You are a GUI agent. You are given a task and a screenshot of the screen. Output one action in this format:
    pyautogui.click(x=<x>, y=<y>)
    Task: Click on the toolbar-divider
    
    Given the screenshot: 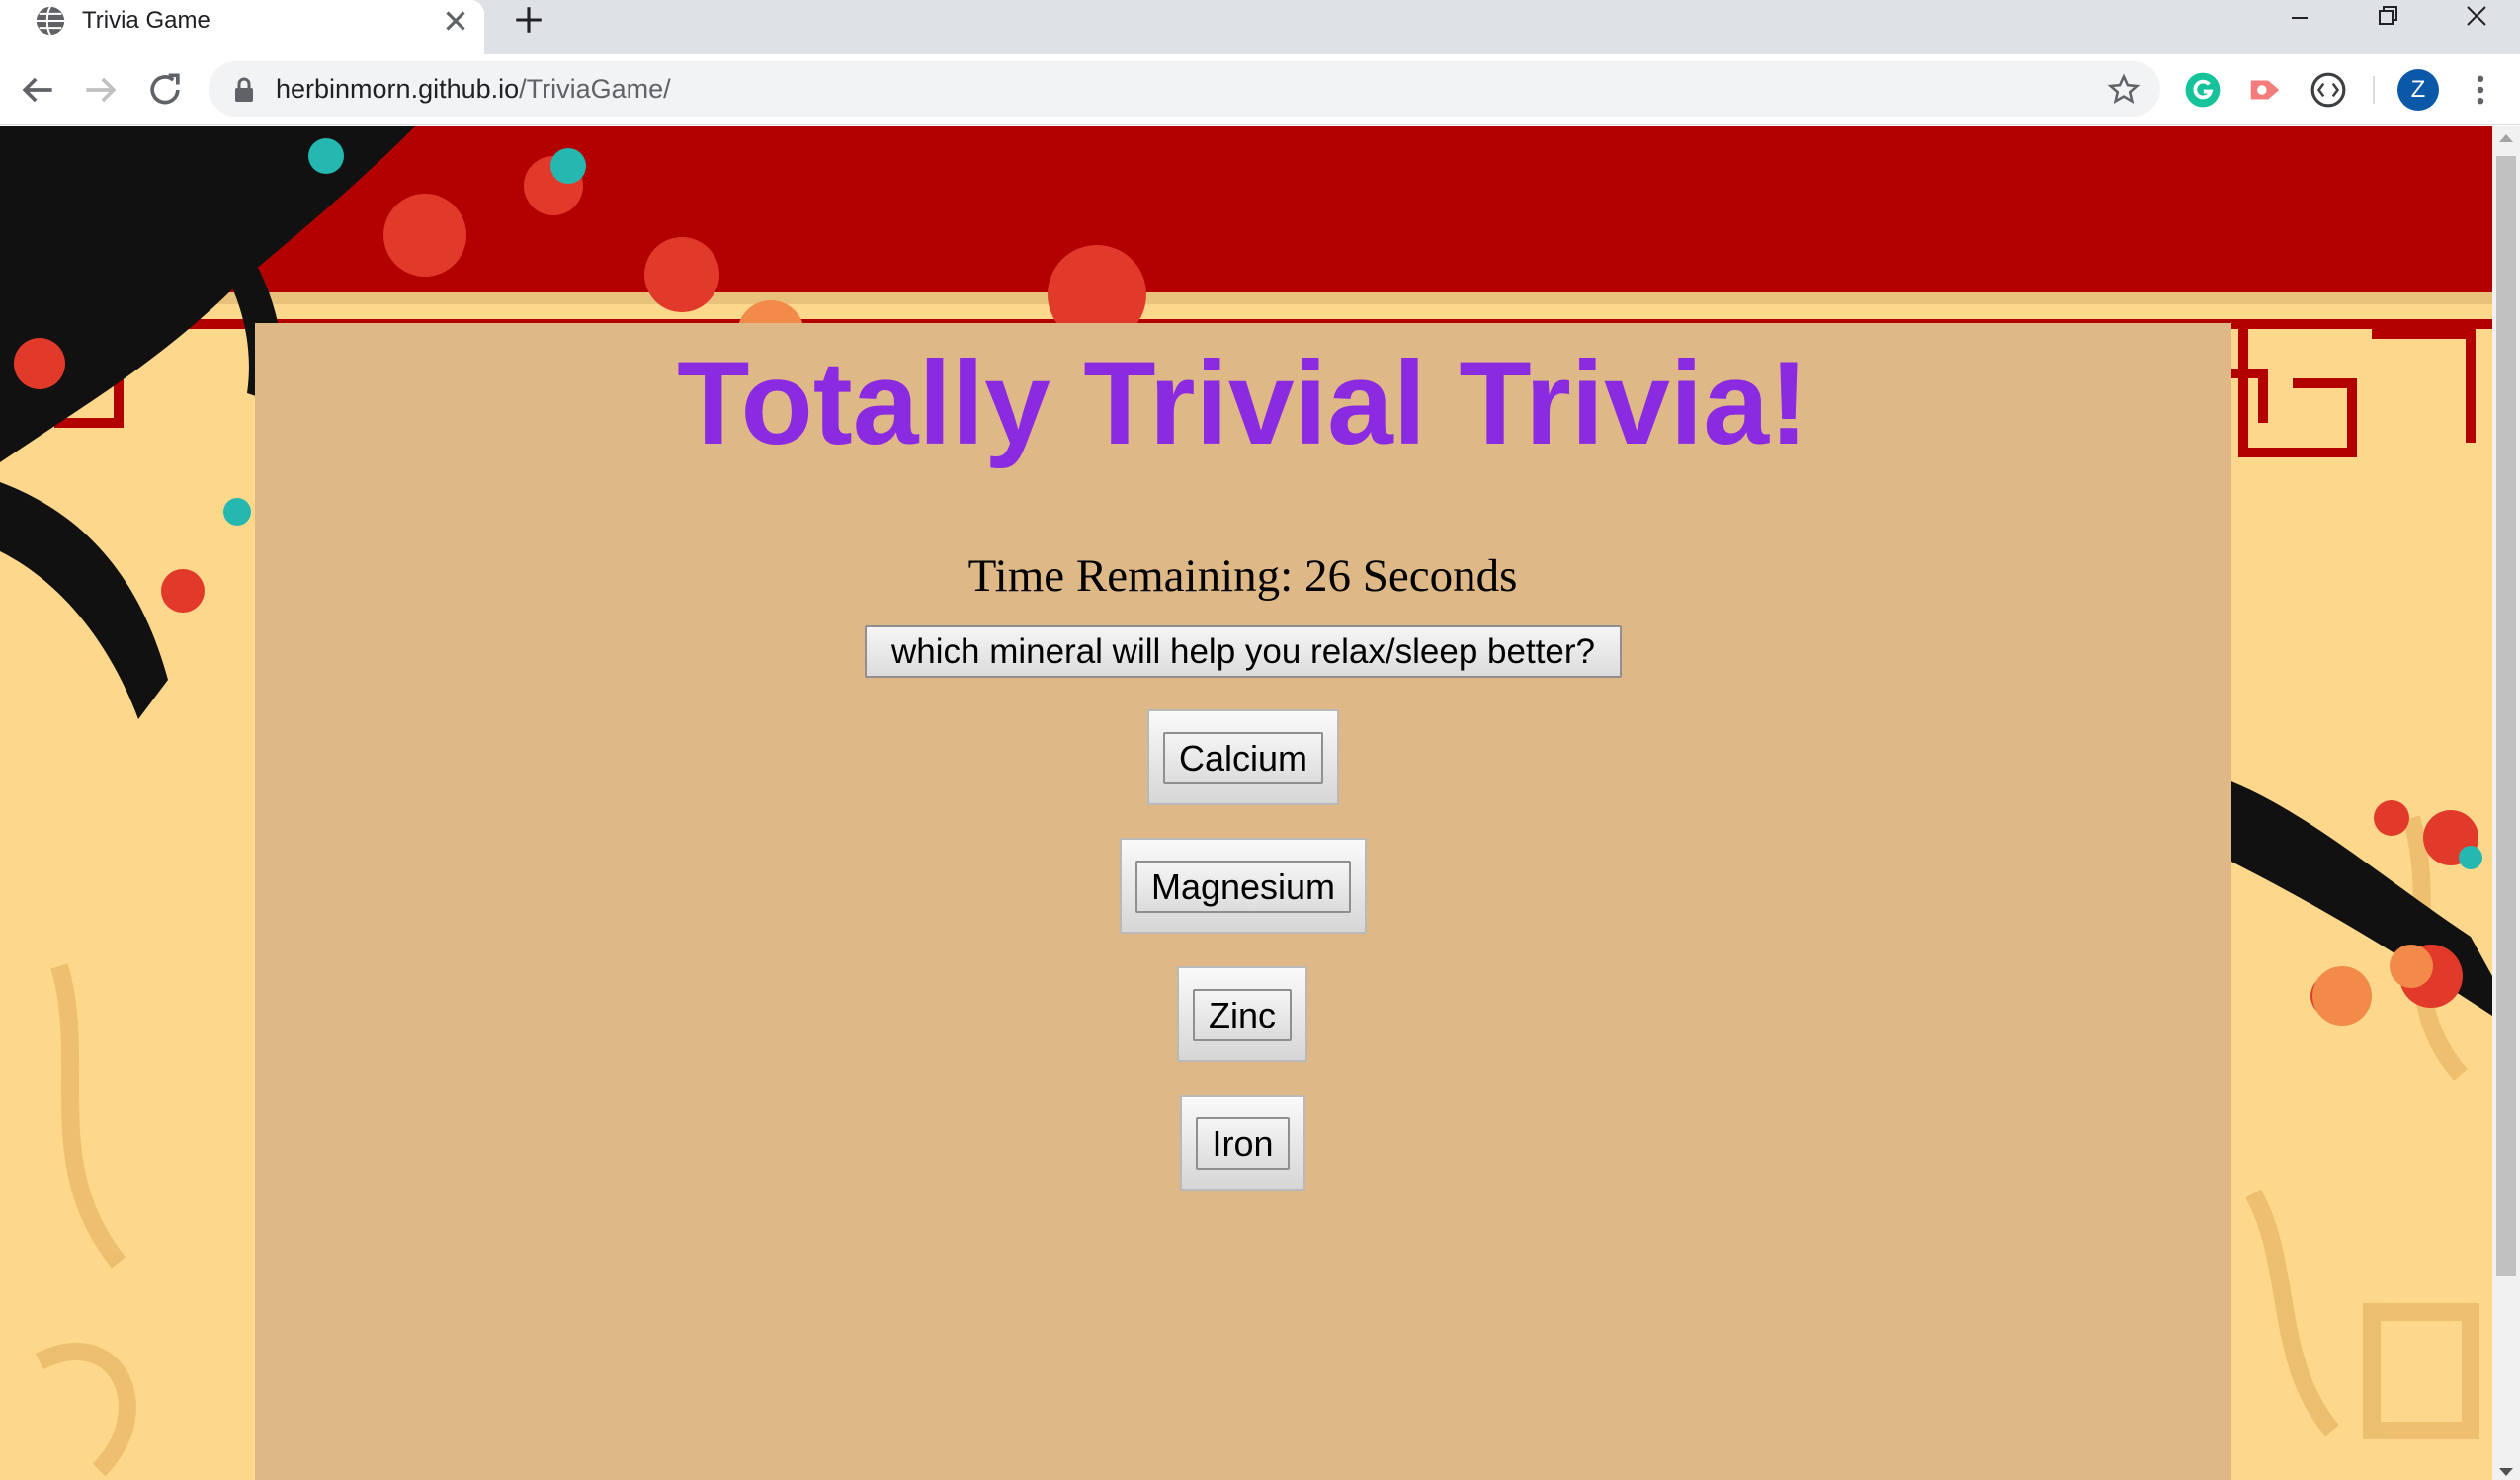 What is the action you would take?
    pyautogui.click(x=2374, y=90)
    